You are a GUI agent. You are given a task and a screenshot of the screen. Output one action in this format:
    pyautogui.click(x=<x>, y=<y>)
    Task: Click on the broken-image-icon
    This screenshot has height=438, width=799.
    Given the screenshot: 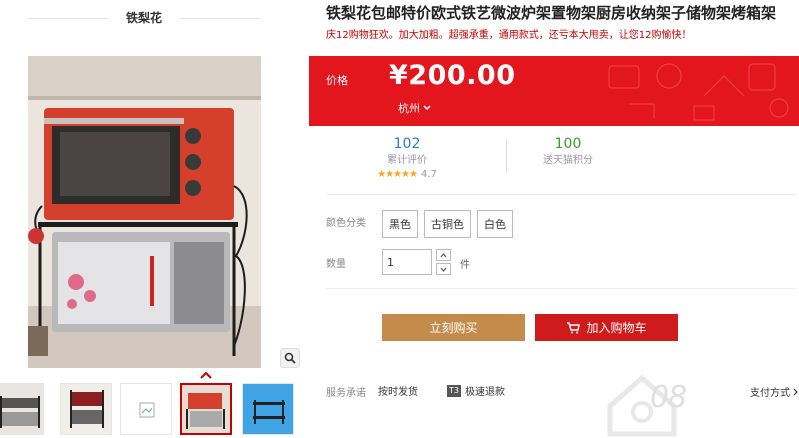 What is the action you would take?
    pyautogui.click(x=146, y=409)
    